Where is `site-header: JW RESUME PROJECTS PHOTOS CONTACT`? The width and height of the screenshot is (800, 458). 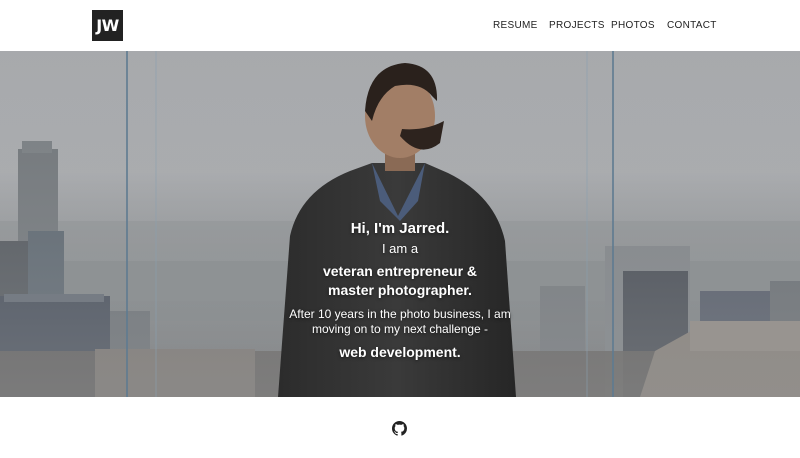
site-header: JW RESUME PROJECTS PHOTOS CONTACT is located at coordinates (400, 25).